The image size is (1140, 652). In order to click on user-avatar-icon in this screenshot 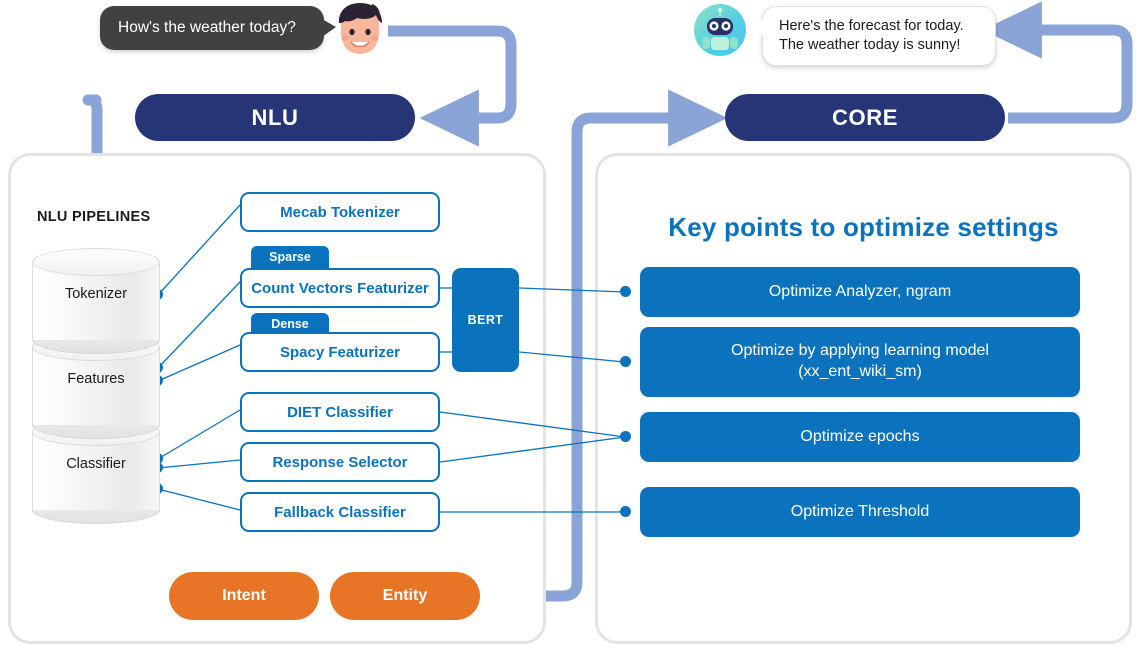, I will do `click(360, 28)`.